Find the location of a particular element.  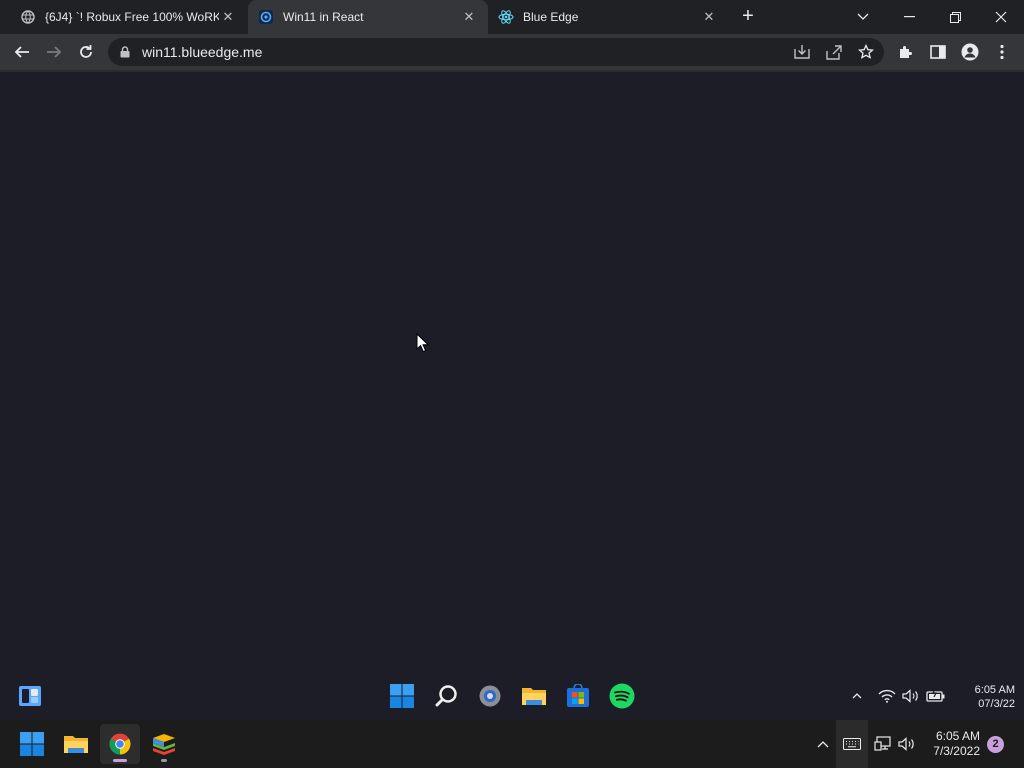

notification-badge: 2 is located at coordinates (995, 744).